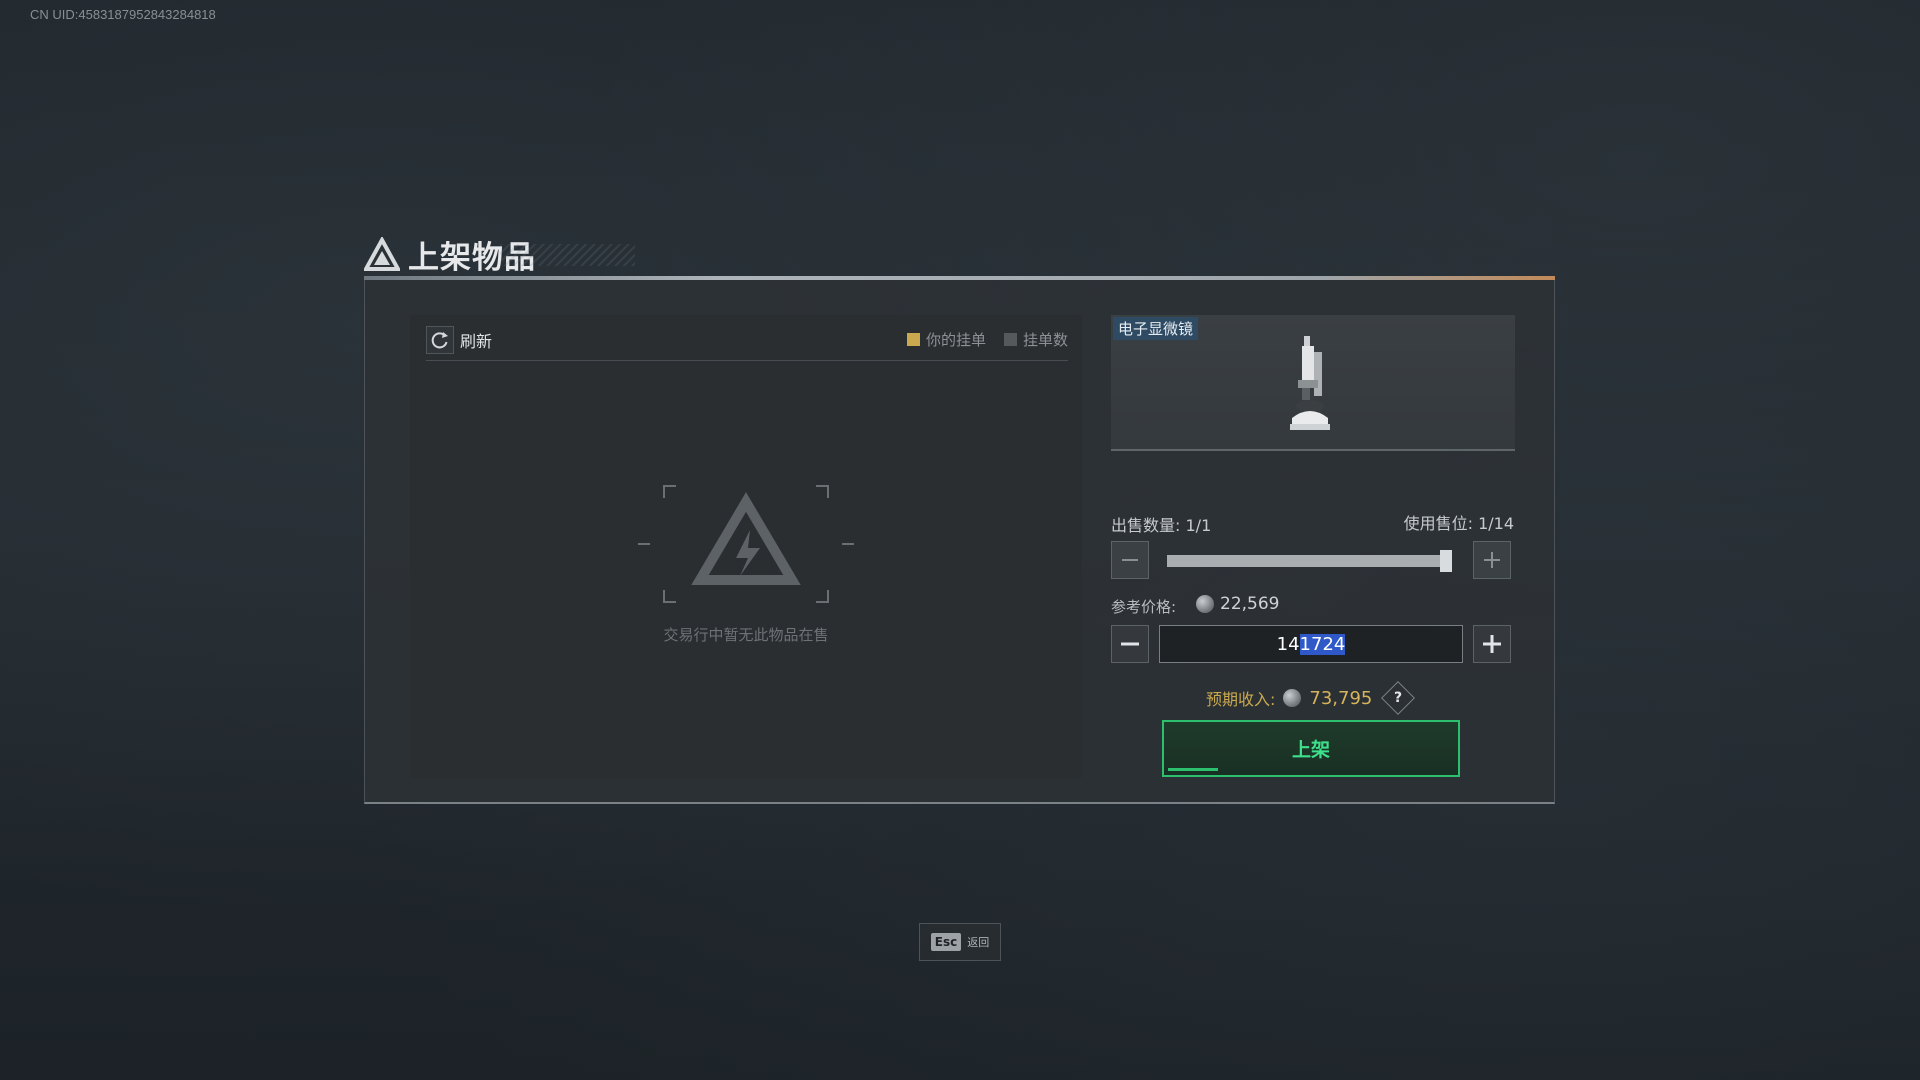  I want to click on legend-order-count: 挂单数, so click(1035, 339).